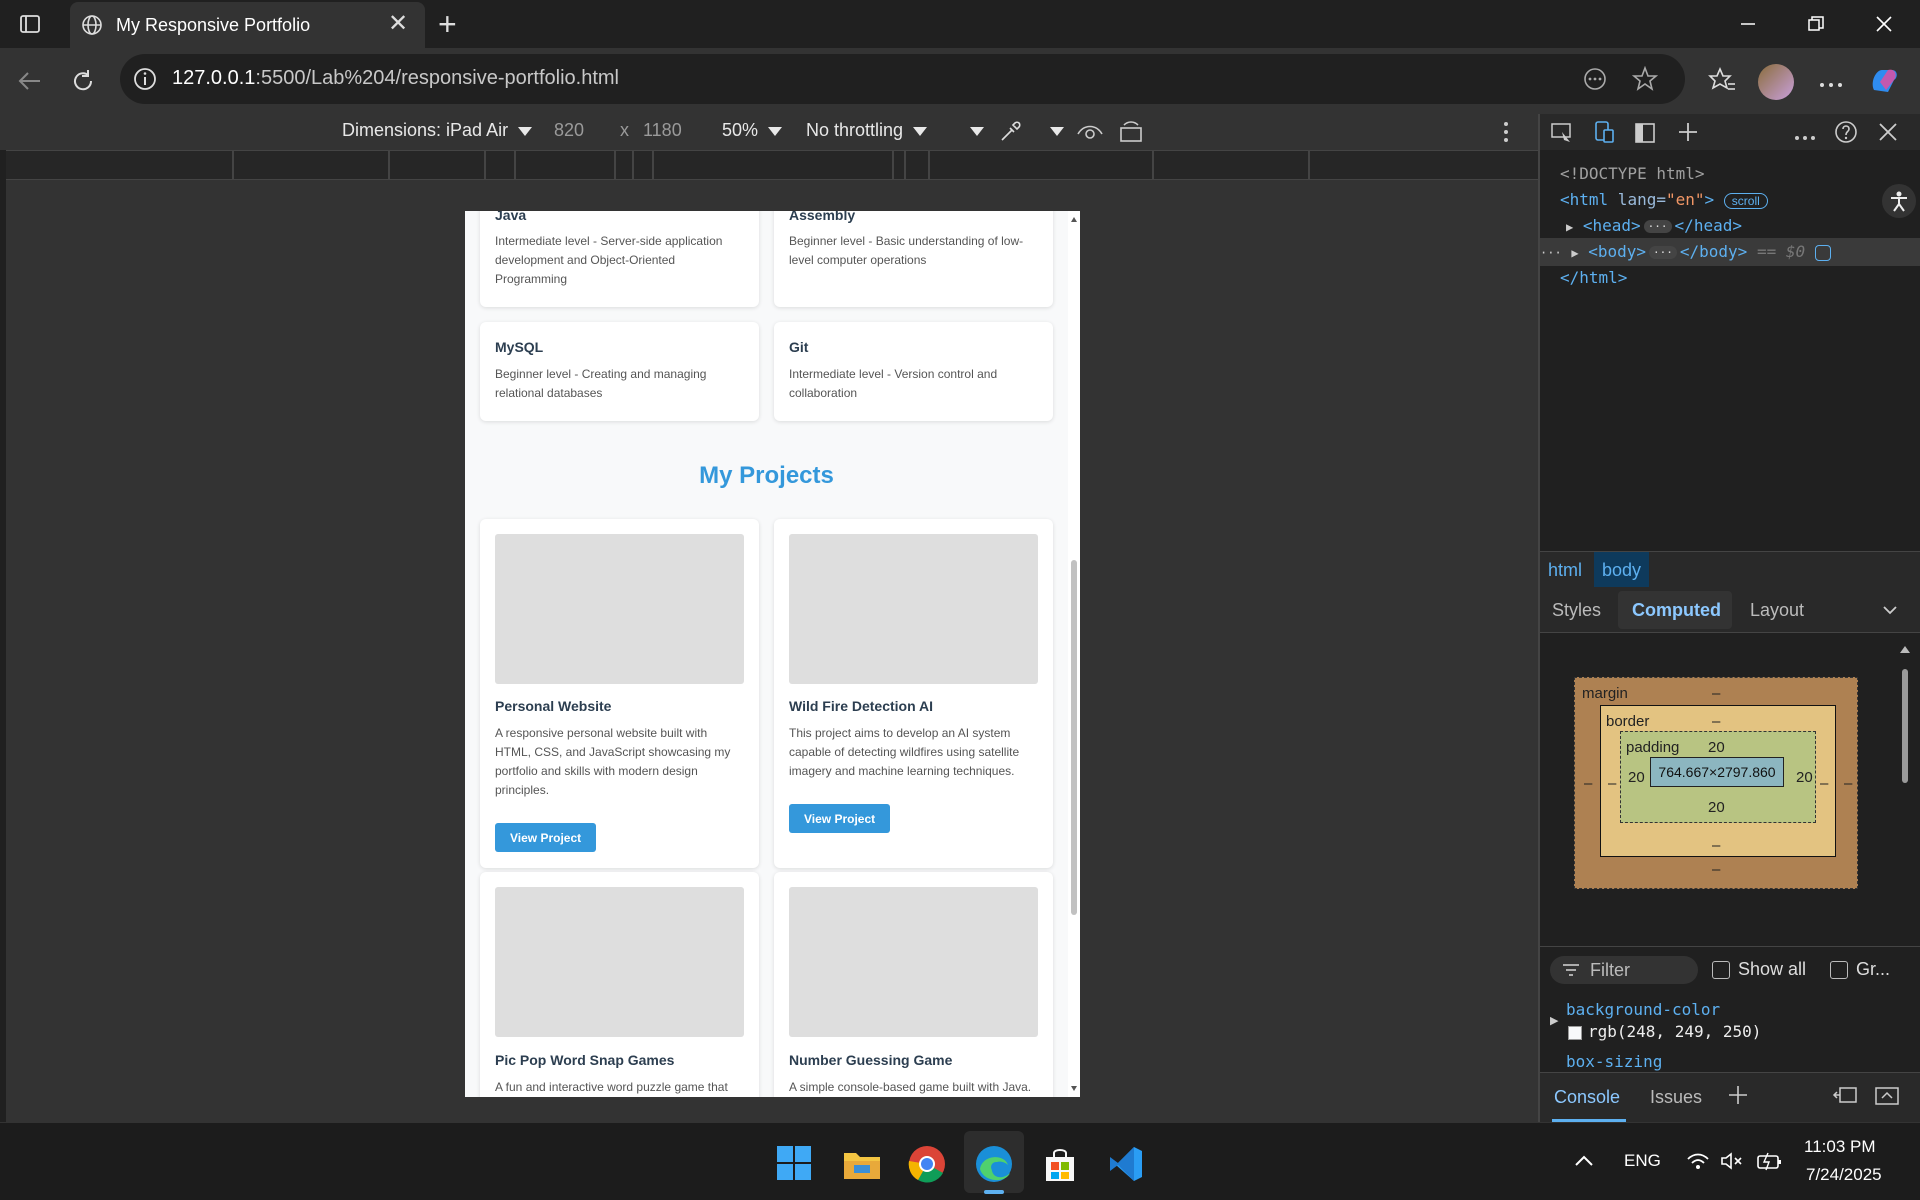 The width and height of the screenshot is (1920, 1200). Describe the element at coordinates (1905, 726) in the screenshot. I see `devtools-scrollbar-thumb` at that location.